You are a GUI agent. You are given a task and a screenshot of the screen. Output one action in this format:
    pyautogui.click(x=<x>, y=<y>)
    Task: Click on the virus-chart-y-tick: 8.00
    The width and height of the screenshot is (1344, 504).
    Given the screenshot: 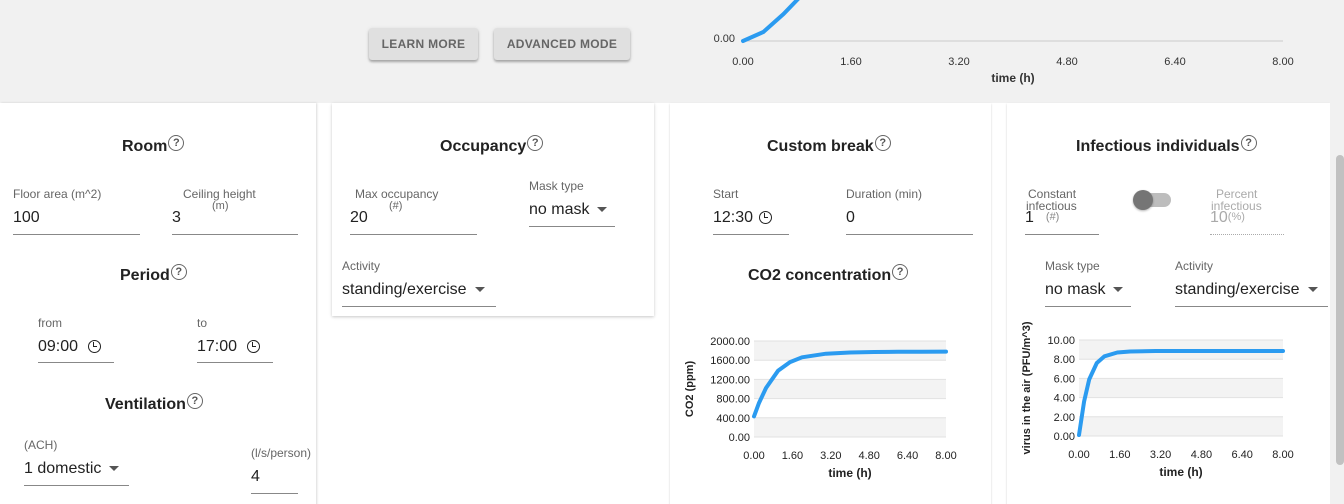 What is the action you would take?
    pyautogui.click(x=1064, y=360)
    